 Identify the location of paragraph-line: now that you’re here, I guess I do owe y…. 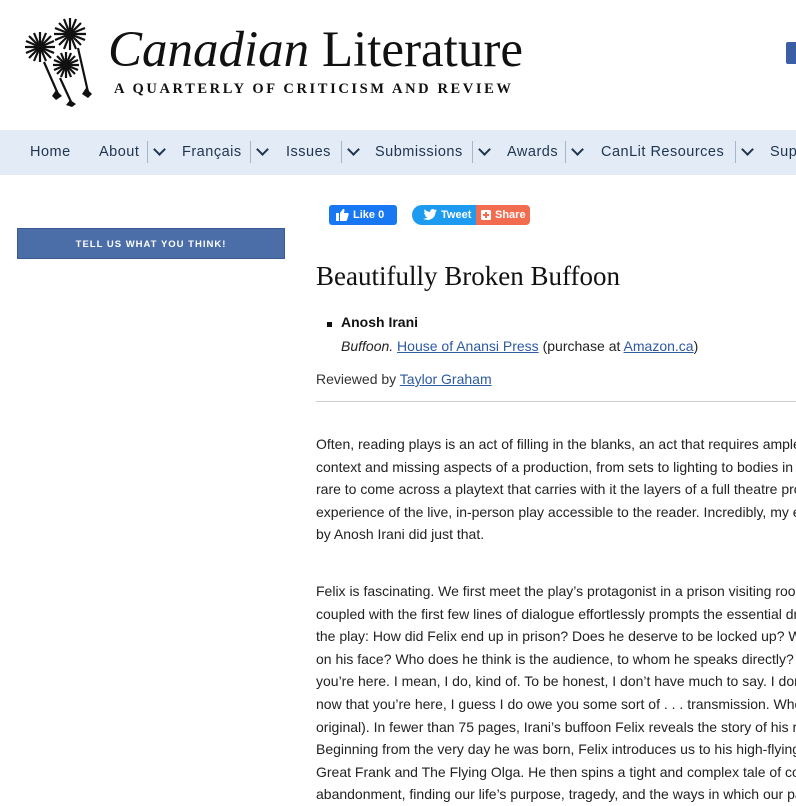
(556, 703).